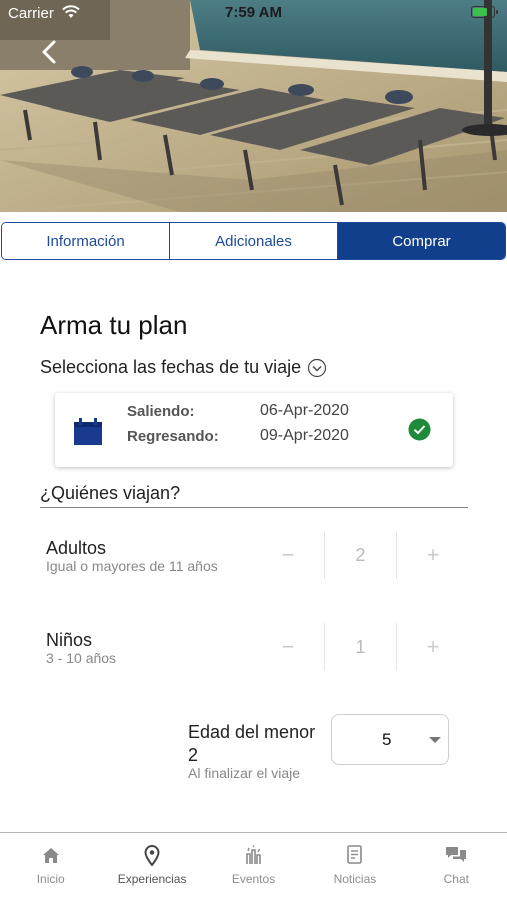 This screenshot has height=900, width=507. What do you see at coordinates (88, 431) in the screenshot?
I see `calendar-icon` at bounding box center [88, 431].